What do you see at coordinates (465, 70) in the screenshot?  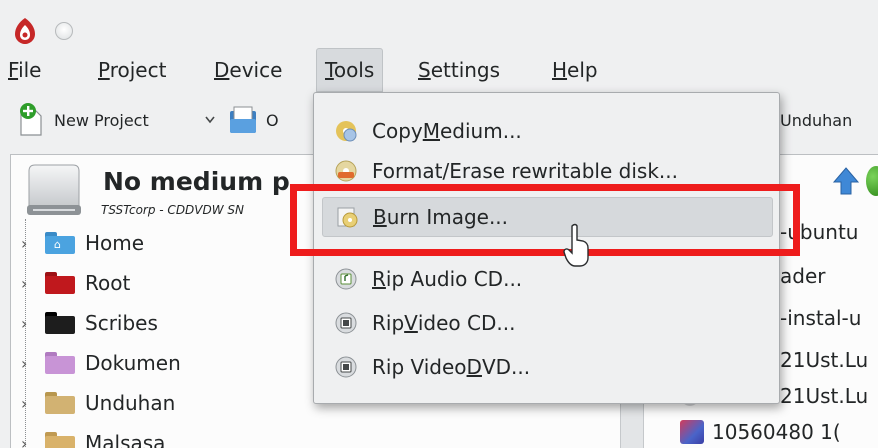 I see `menu-settings-label: ettings` at bounding box center [465, 70].